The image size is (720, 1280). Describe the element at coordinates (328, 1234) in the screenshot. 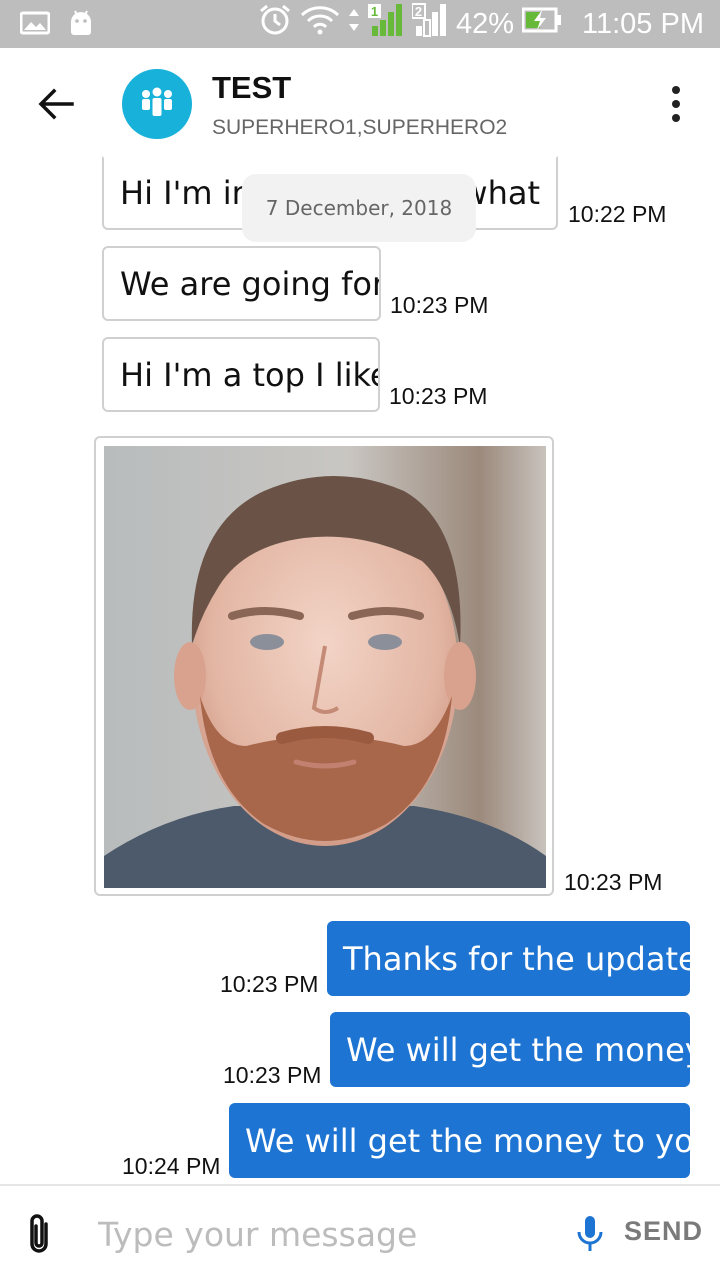

I see `message-input` at that location.